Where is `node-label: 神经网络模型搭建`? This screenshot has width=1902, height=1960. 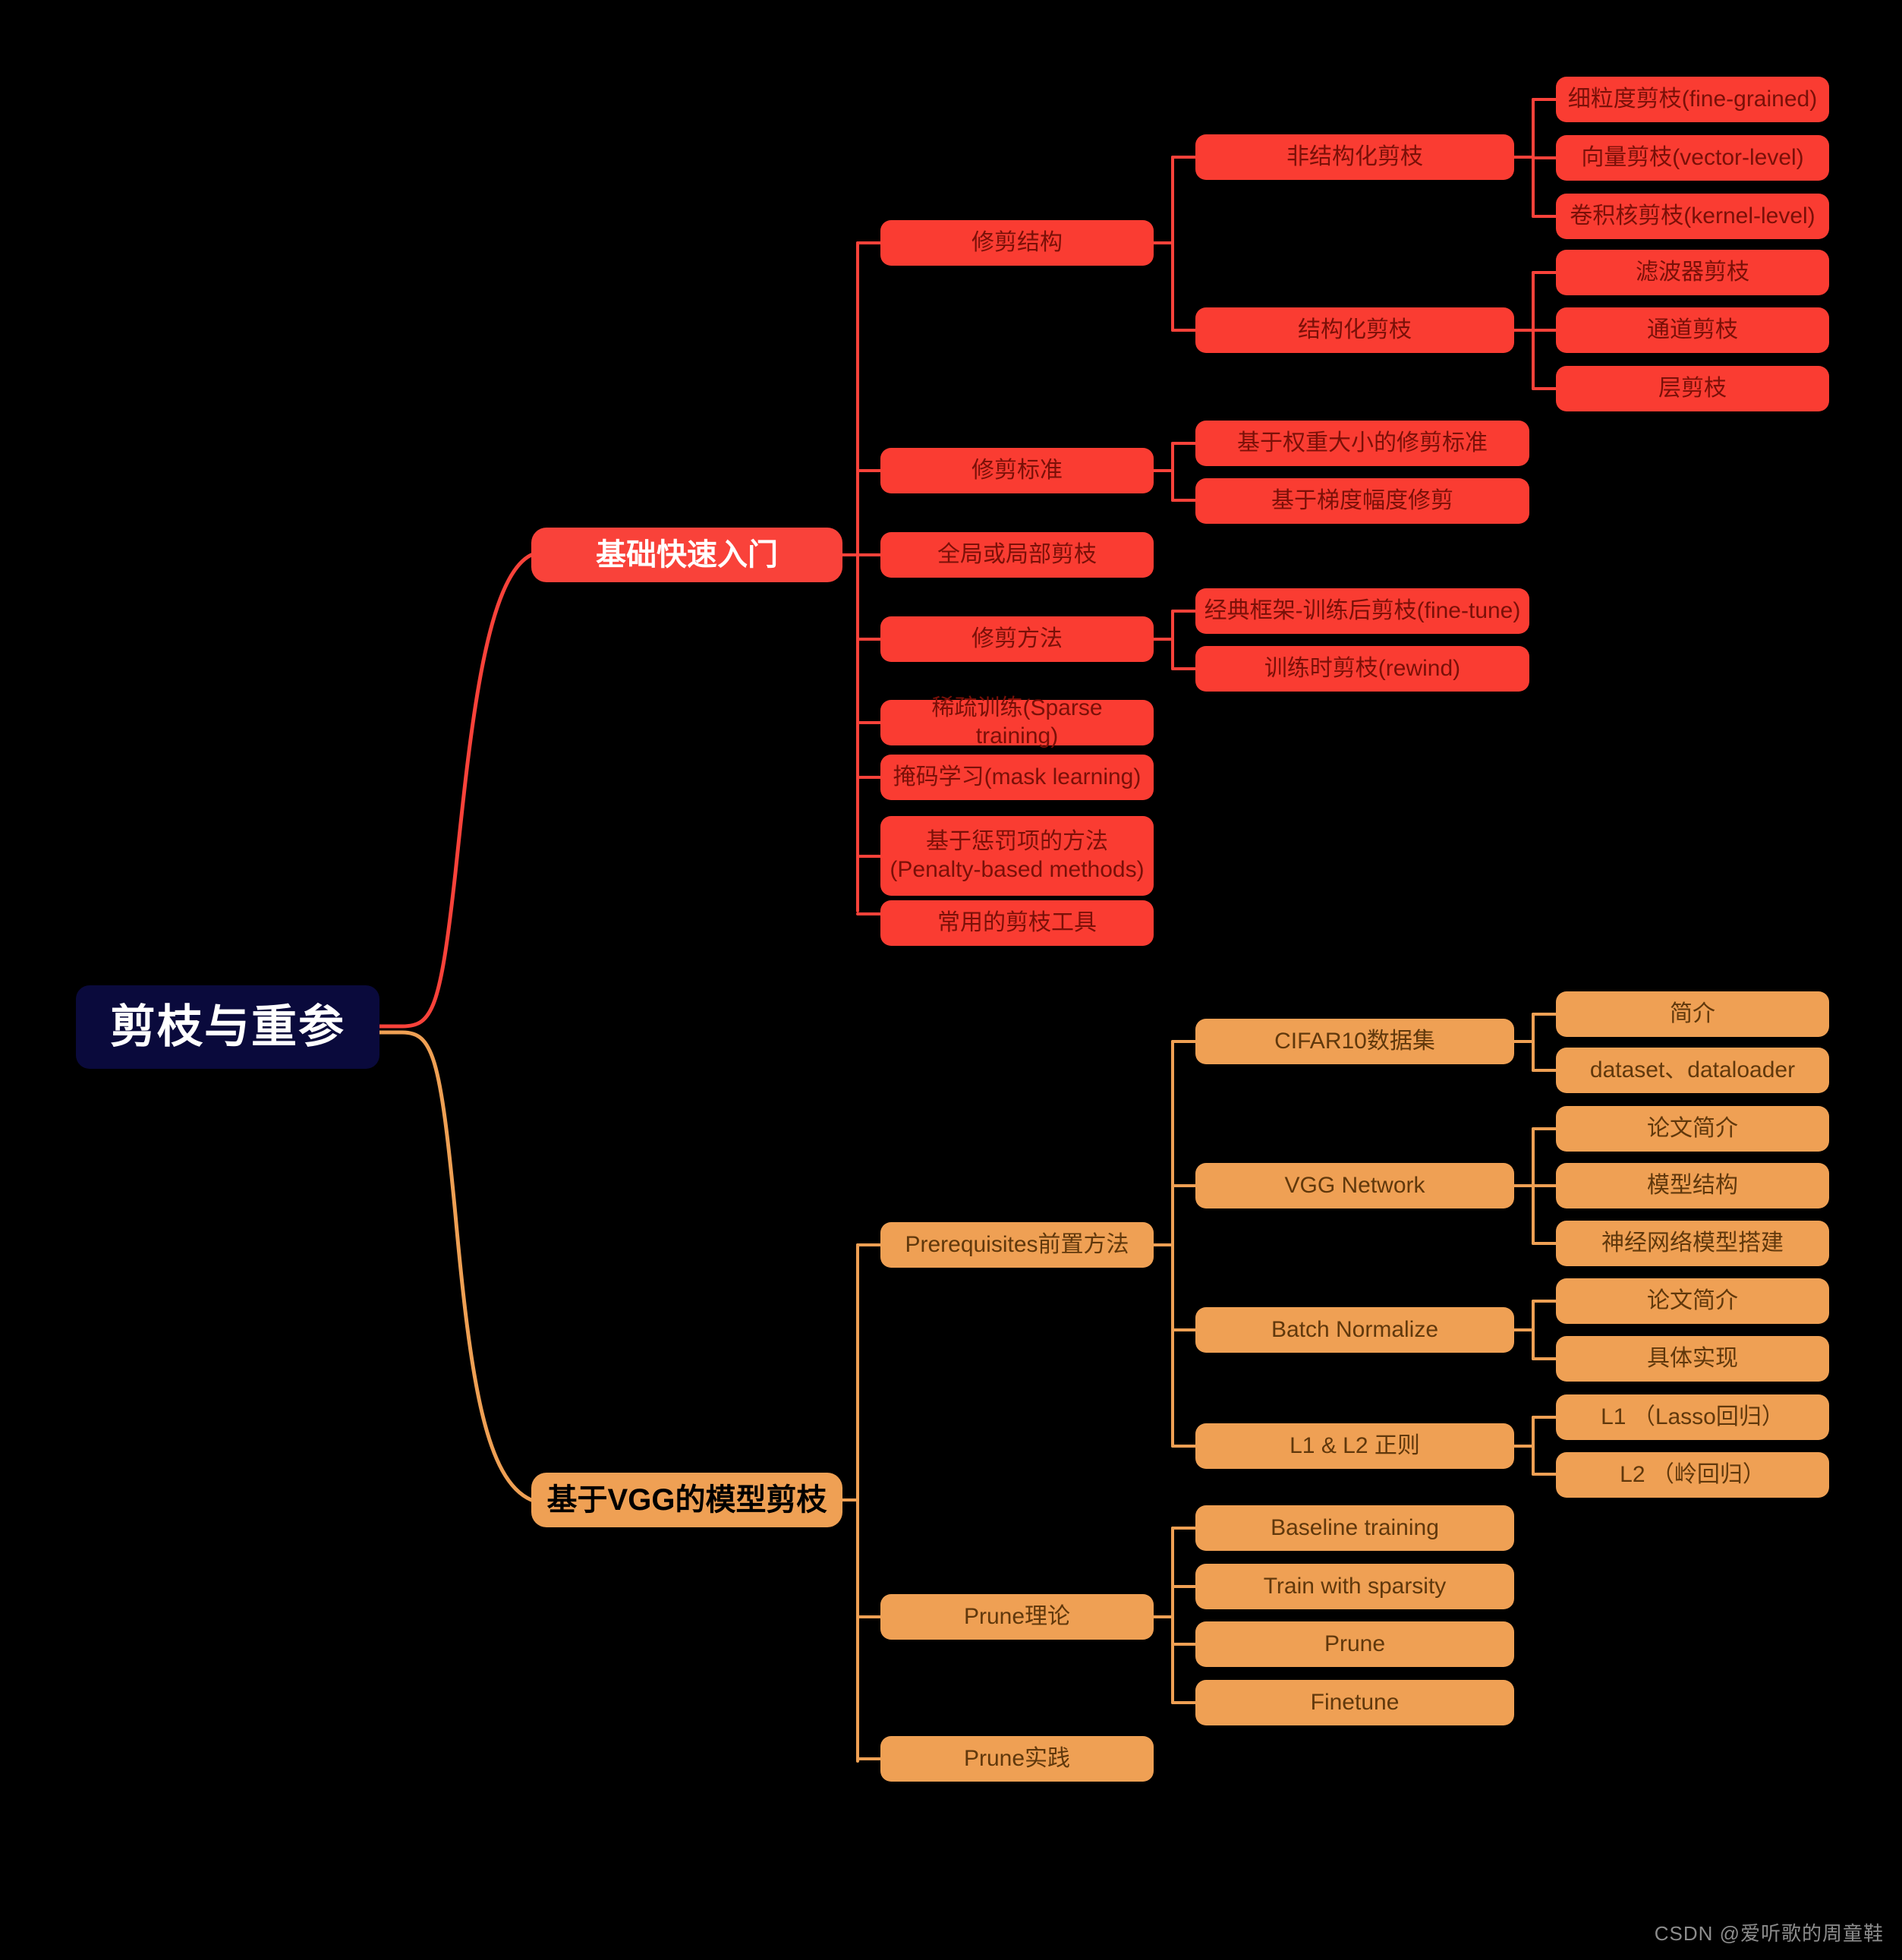
node-label: 神经网络模型搭建 is located at coordinates (1692, 1243).